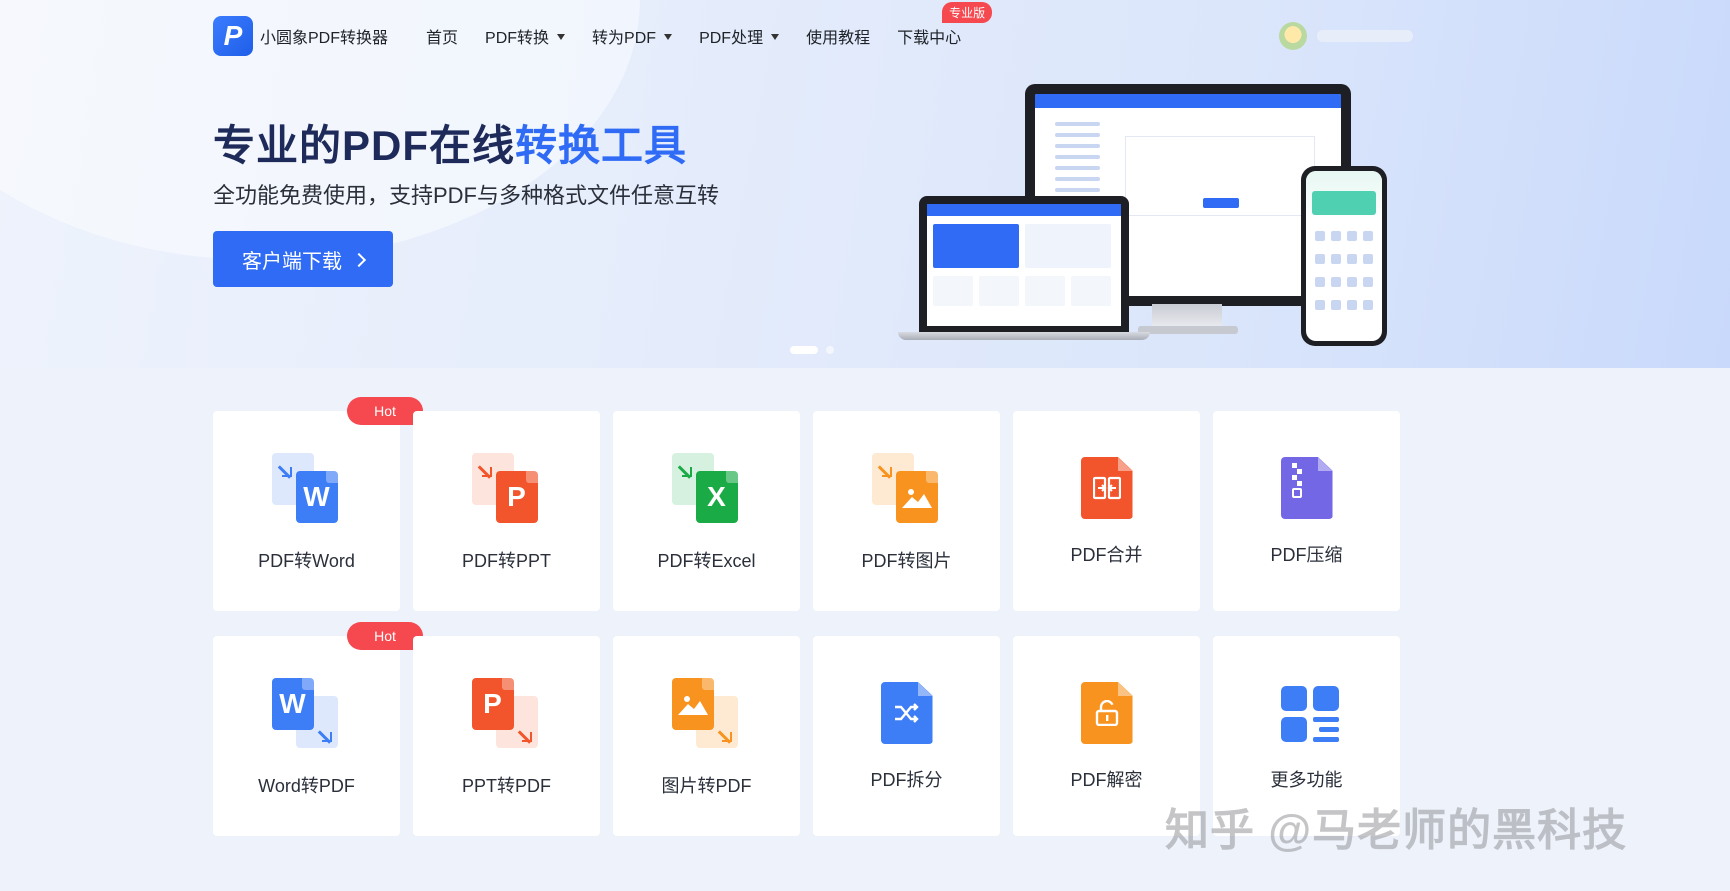 This screenshot has width=1730, height=891. What do you see at coordinates (506, 561) in the screenshot?
I see `tool-label: PDF转PPT` at bounding box center [506, 561].